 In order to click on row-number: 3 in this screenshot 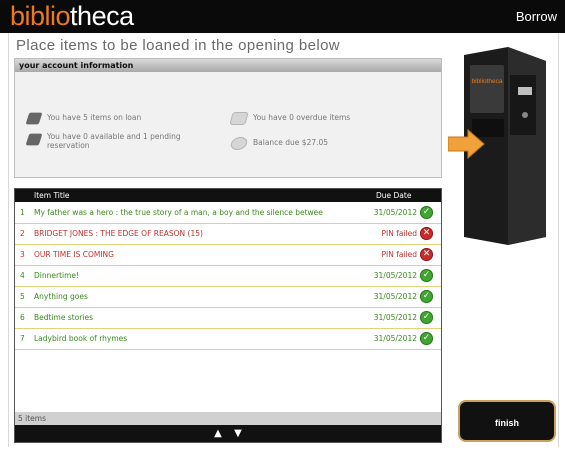, I will do `click(22, 254)`.